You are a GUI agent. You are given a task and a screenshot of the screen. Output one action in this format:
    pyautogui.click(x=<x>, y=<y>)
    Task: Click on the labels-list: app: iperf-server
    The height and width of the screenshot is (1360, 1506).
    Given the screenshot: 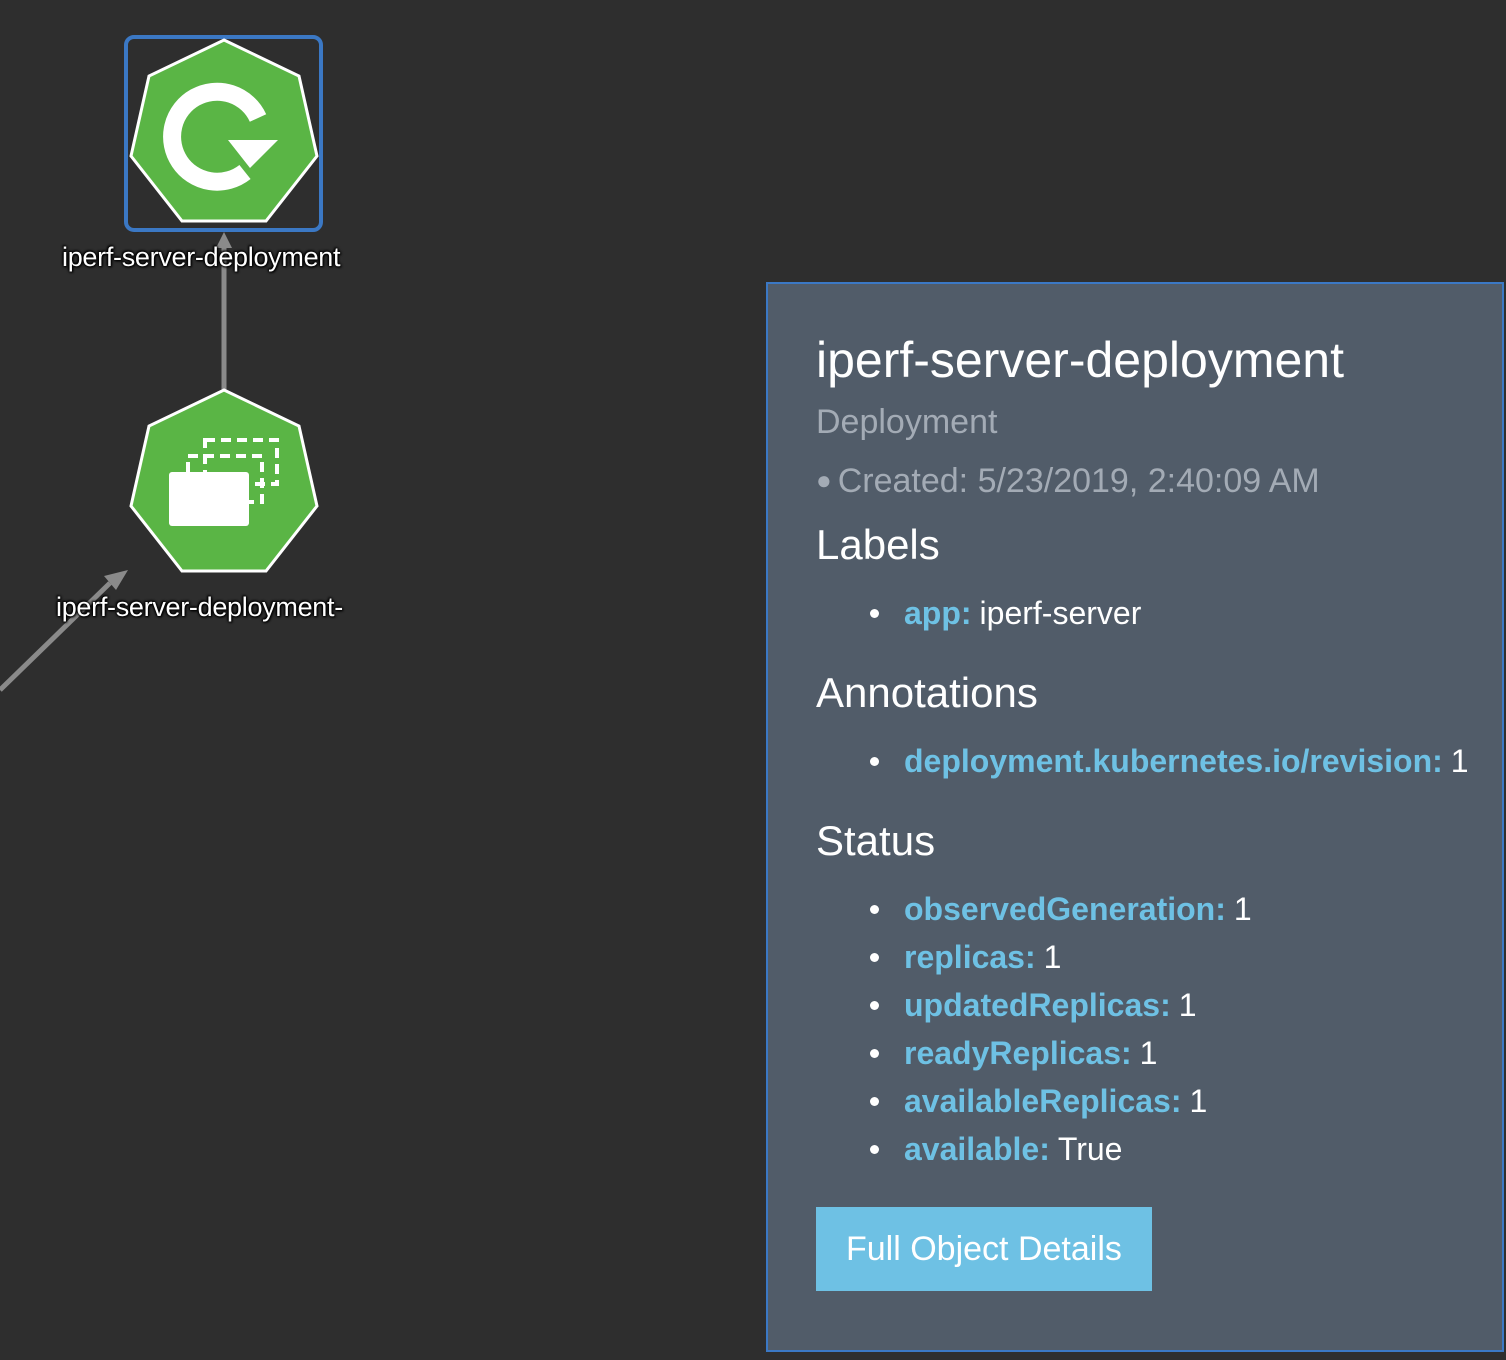 What is the action you would take?
    pyautogui.click(x=1159, y=613)
    